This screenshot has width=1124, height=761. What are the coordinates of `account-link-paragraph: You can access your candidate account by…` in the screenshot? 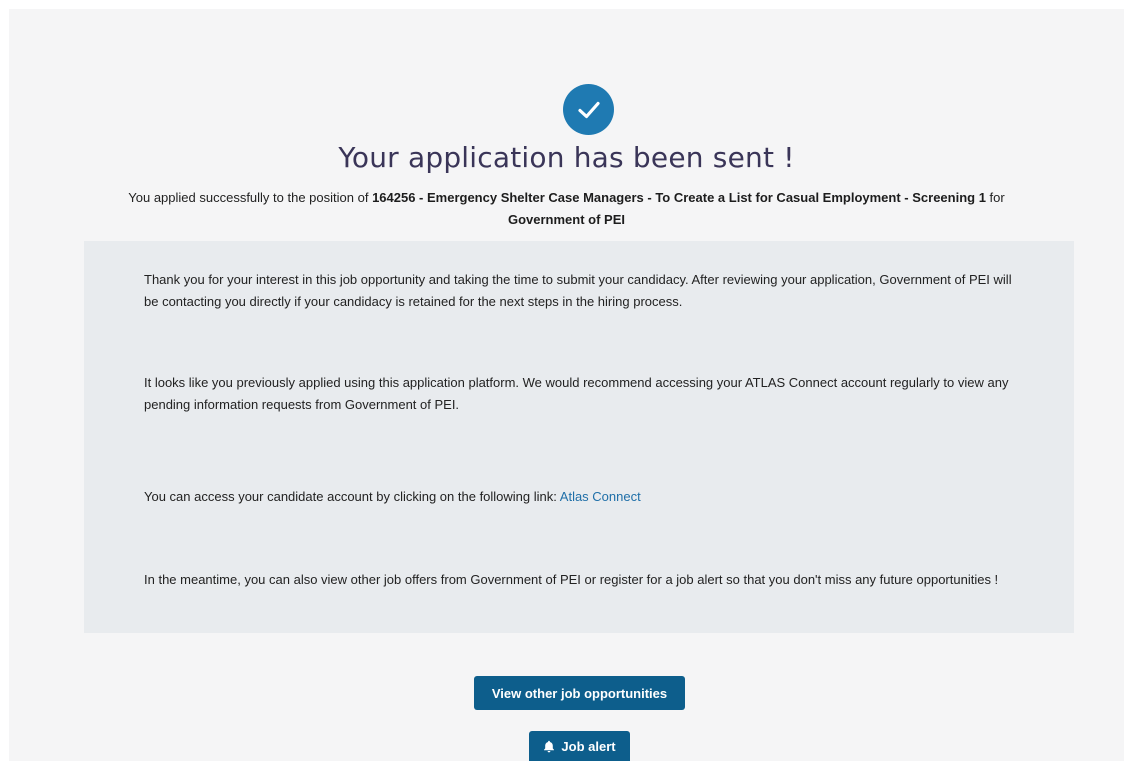 It's located at (584, 497).